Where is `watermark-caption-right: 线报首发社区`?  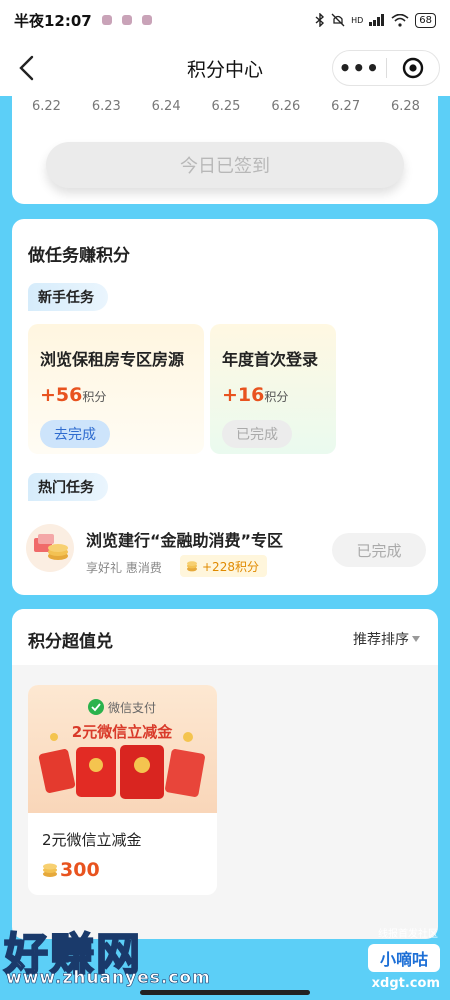
watermark-caption-right: 线报首发社区 is located at coordinates (408, 934).